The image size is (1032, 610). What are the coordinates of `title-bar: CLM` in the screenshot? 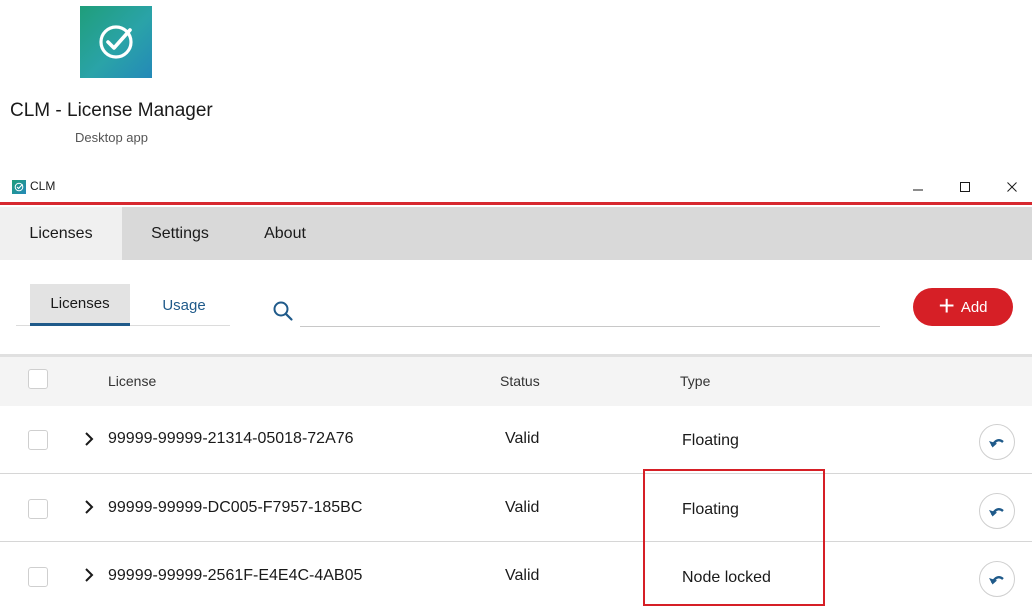 It's located at (516, 187).